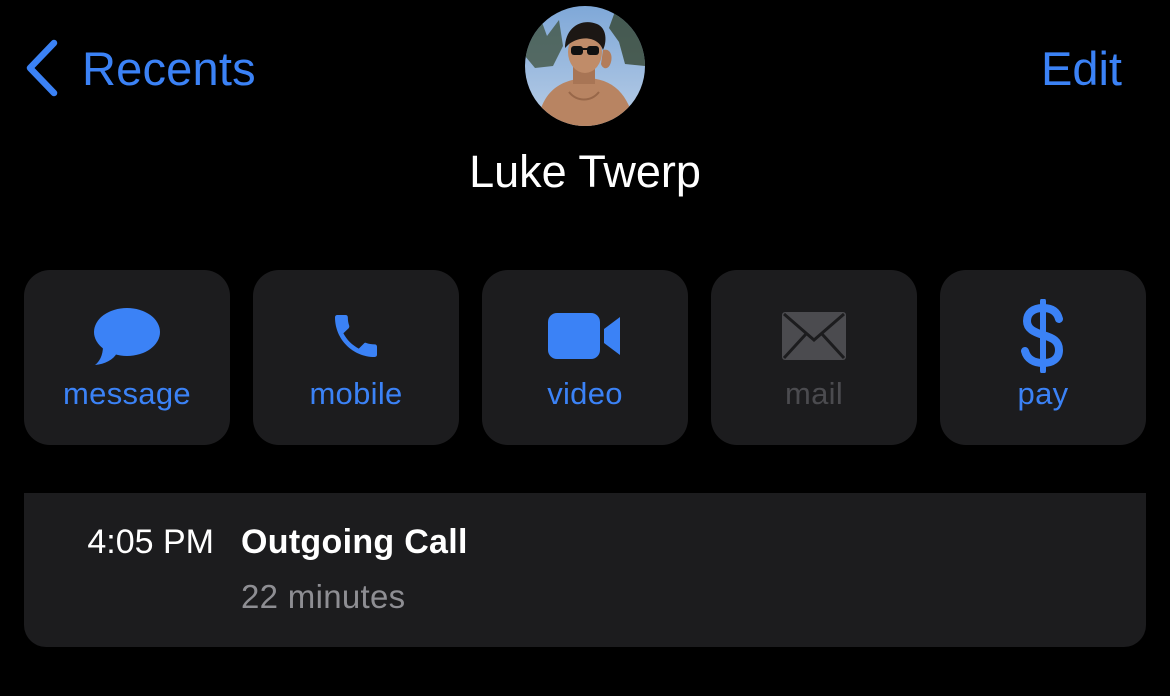 The height and width of the screenshot is (696, 1170). Describe the element at coordinates (356, 336) in the screenshot. I see `phone-icon` at that location.